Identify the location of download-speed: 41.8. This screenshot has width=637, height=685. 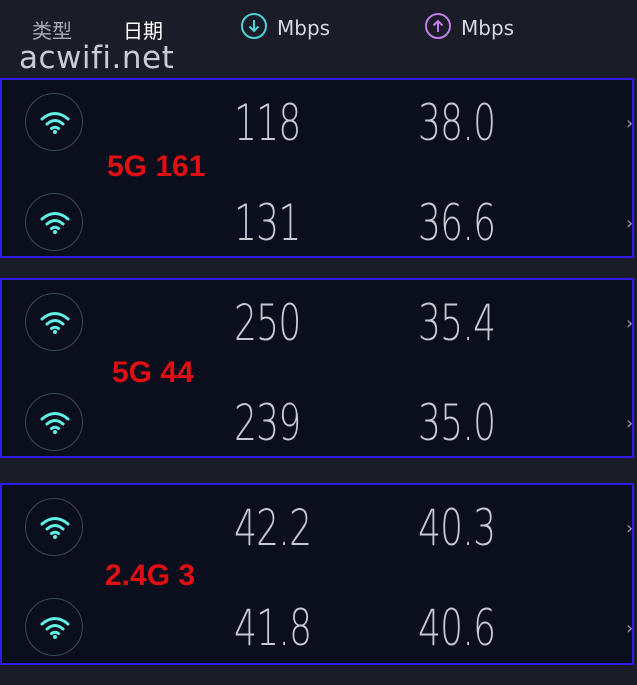
(273, 628).